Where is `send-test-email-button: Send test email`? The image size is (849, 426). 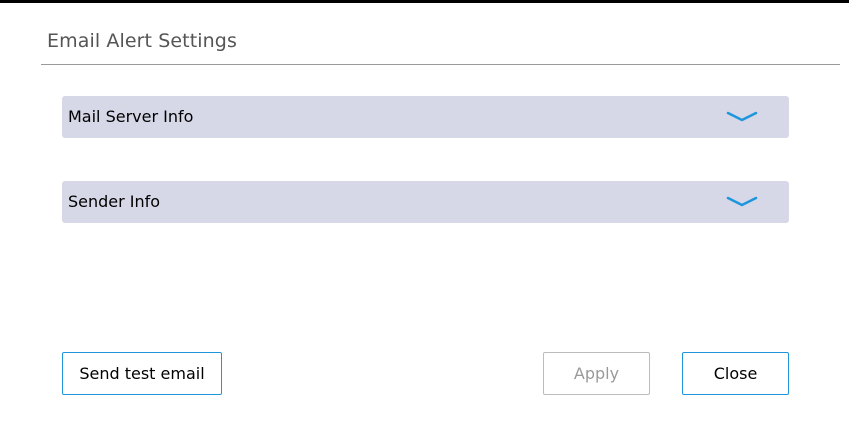
send-test-email-button: Send test email is located at coordinates (142, 373).